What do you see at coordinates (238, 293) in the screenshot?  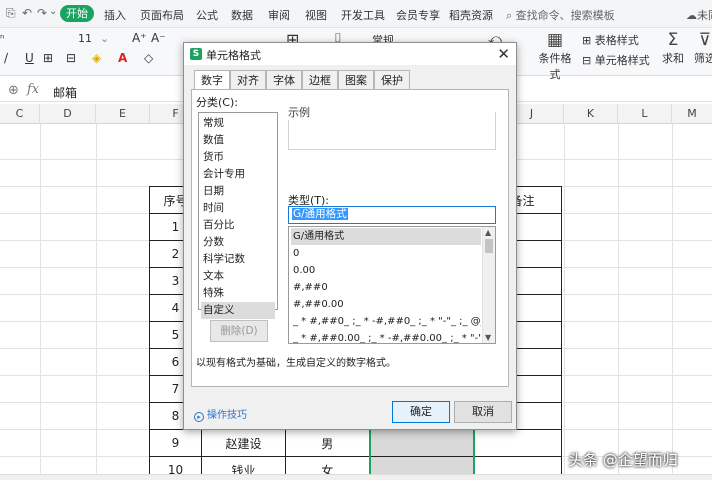 I see `list-item: 特殊` at bounding box center [238, 293].